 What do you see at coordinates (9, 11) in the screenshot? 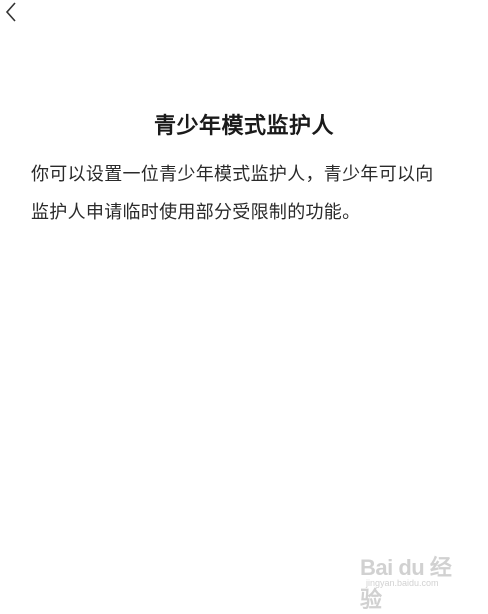
I see `chevron-left-icon` at bounding box center [9, 11].